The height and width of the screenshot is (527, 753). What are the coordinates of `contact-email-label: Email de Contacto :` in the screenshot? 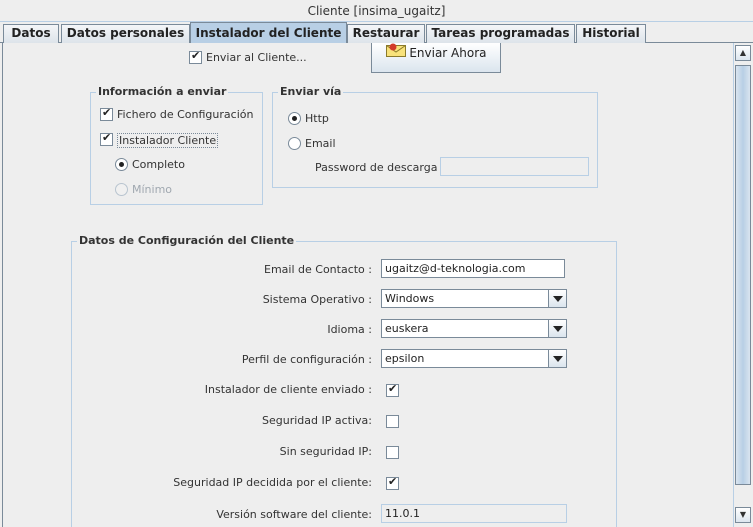 It's located at (318, 269).